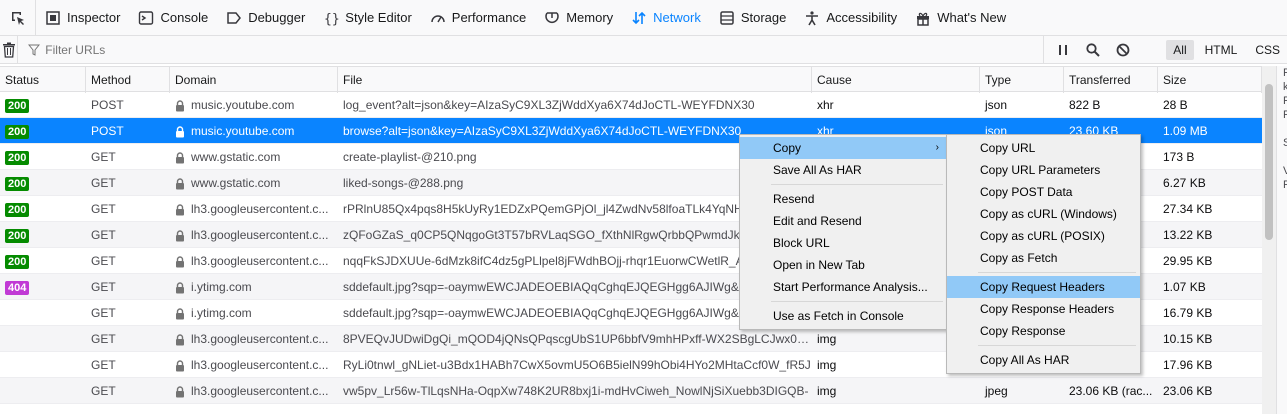 The image size is (1287, 414). I want to click on tab-storage: Storage, so click(753, 18).